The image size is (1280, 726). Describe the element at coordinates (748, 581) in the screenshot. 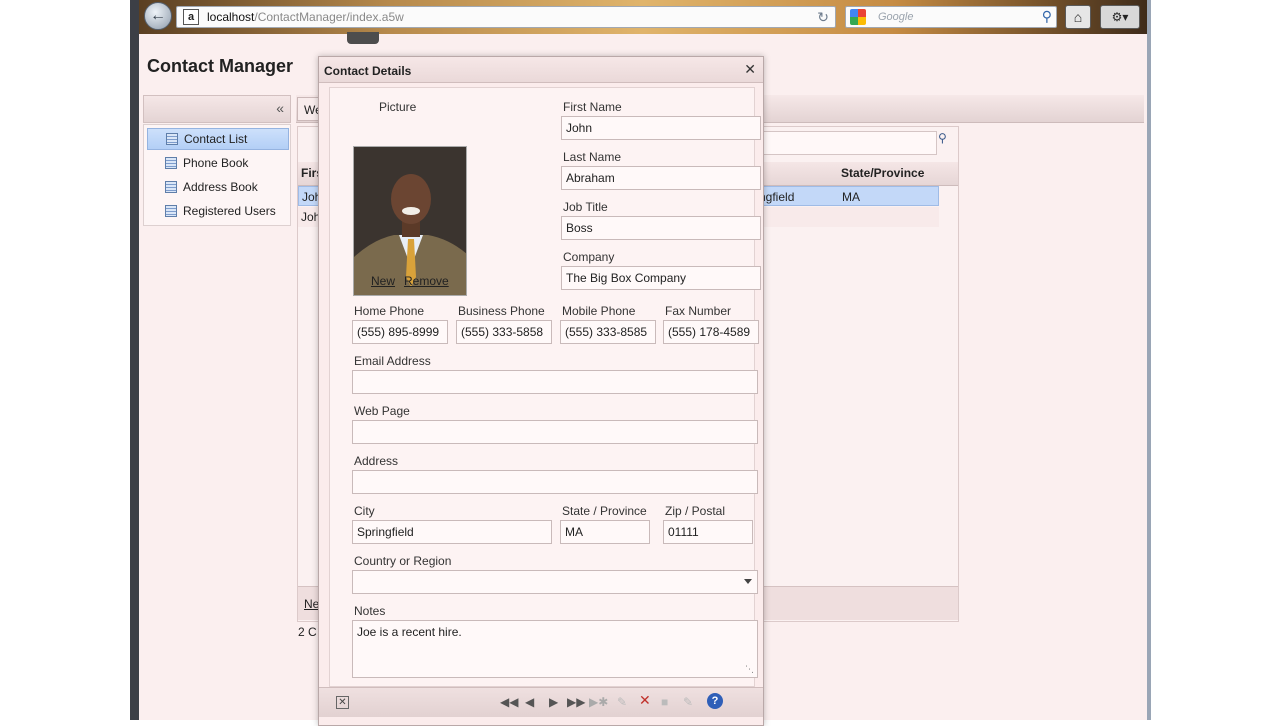

I see `chevron-down-icon` at that location.